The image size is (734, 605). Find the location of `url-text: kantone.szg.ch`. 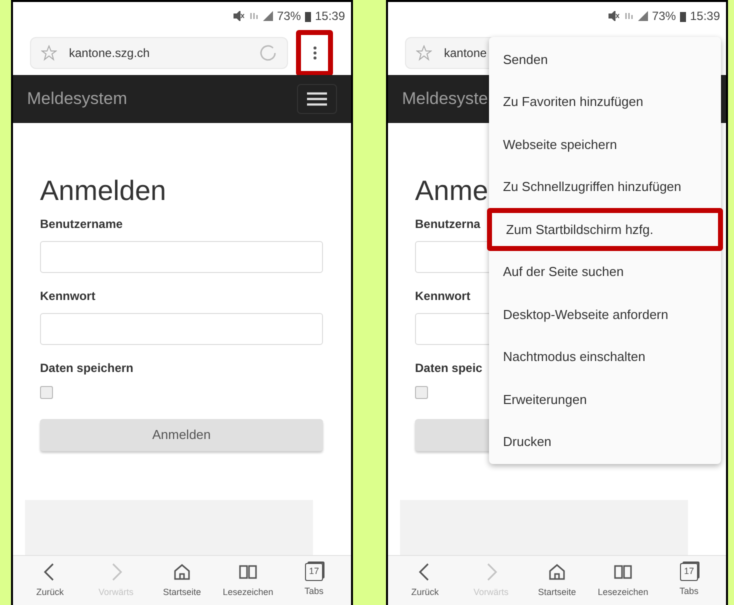

url-text: kantone.szg.ch is located at coordinates (109, 53).